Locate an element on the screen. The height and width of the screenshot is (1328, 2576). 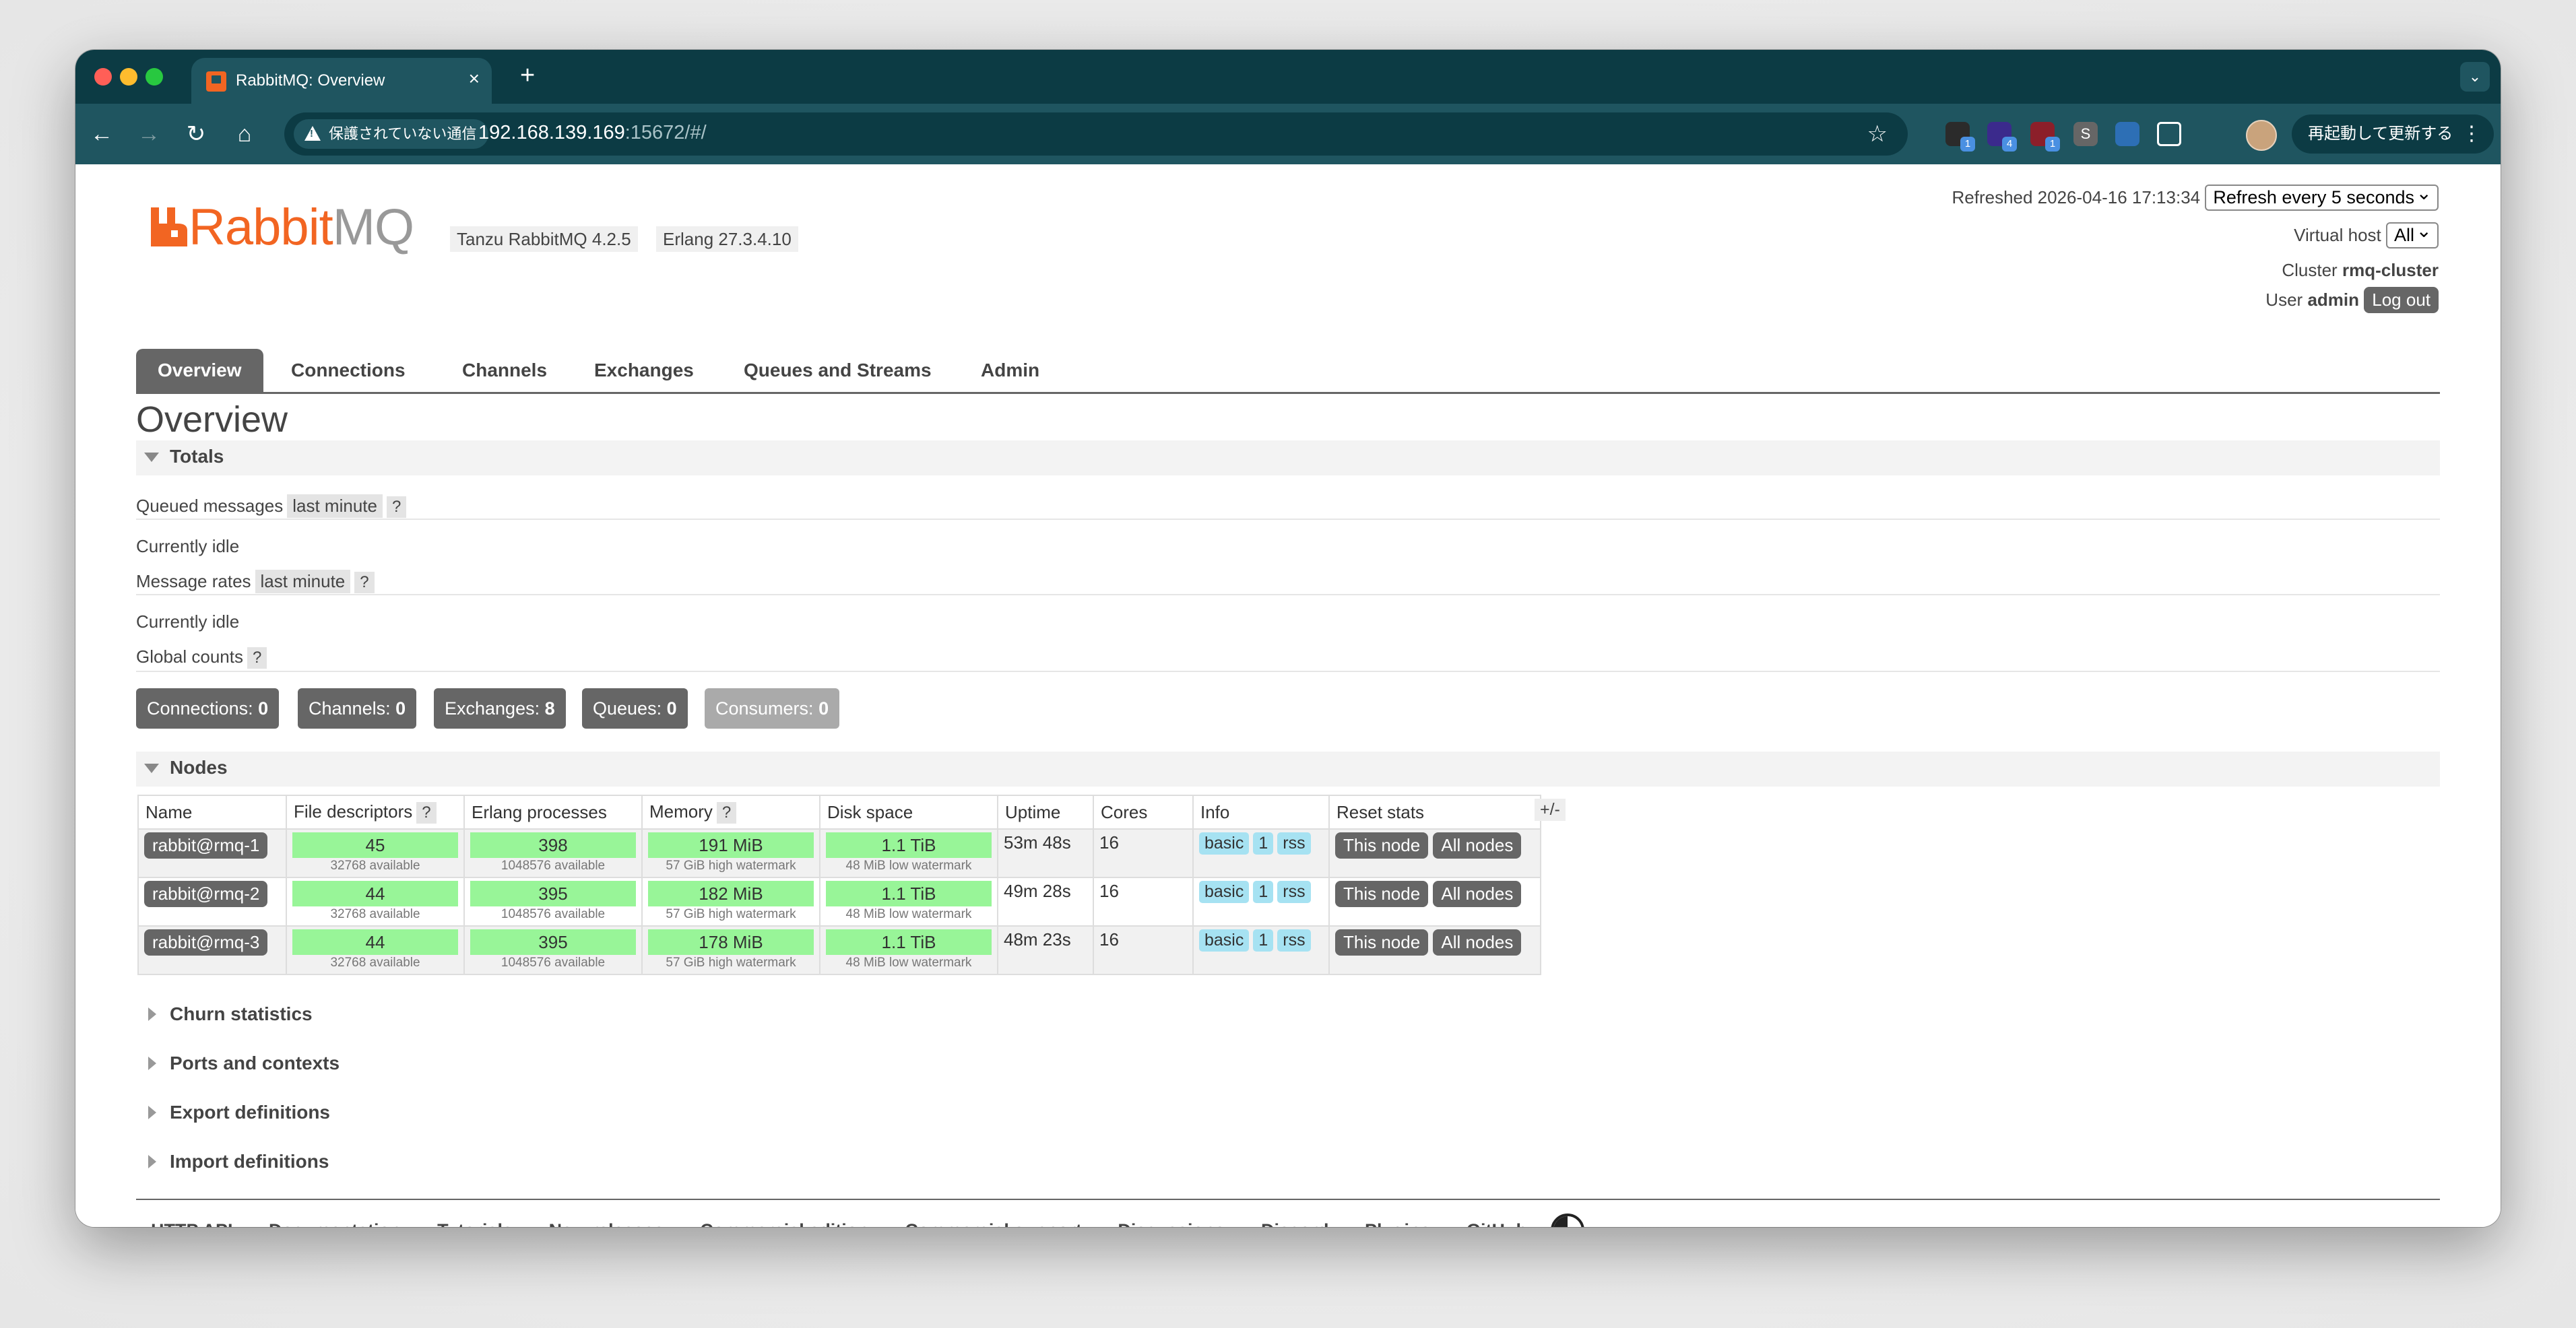
mem-watermark: 57 GiB high watermark is located at coordinates (731, 914).